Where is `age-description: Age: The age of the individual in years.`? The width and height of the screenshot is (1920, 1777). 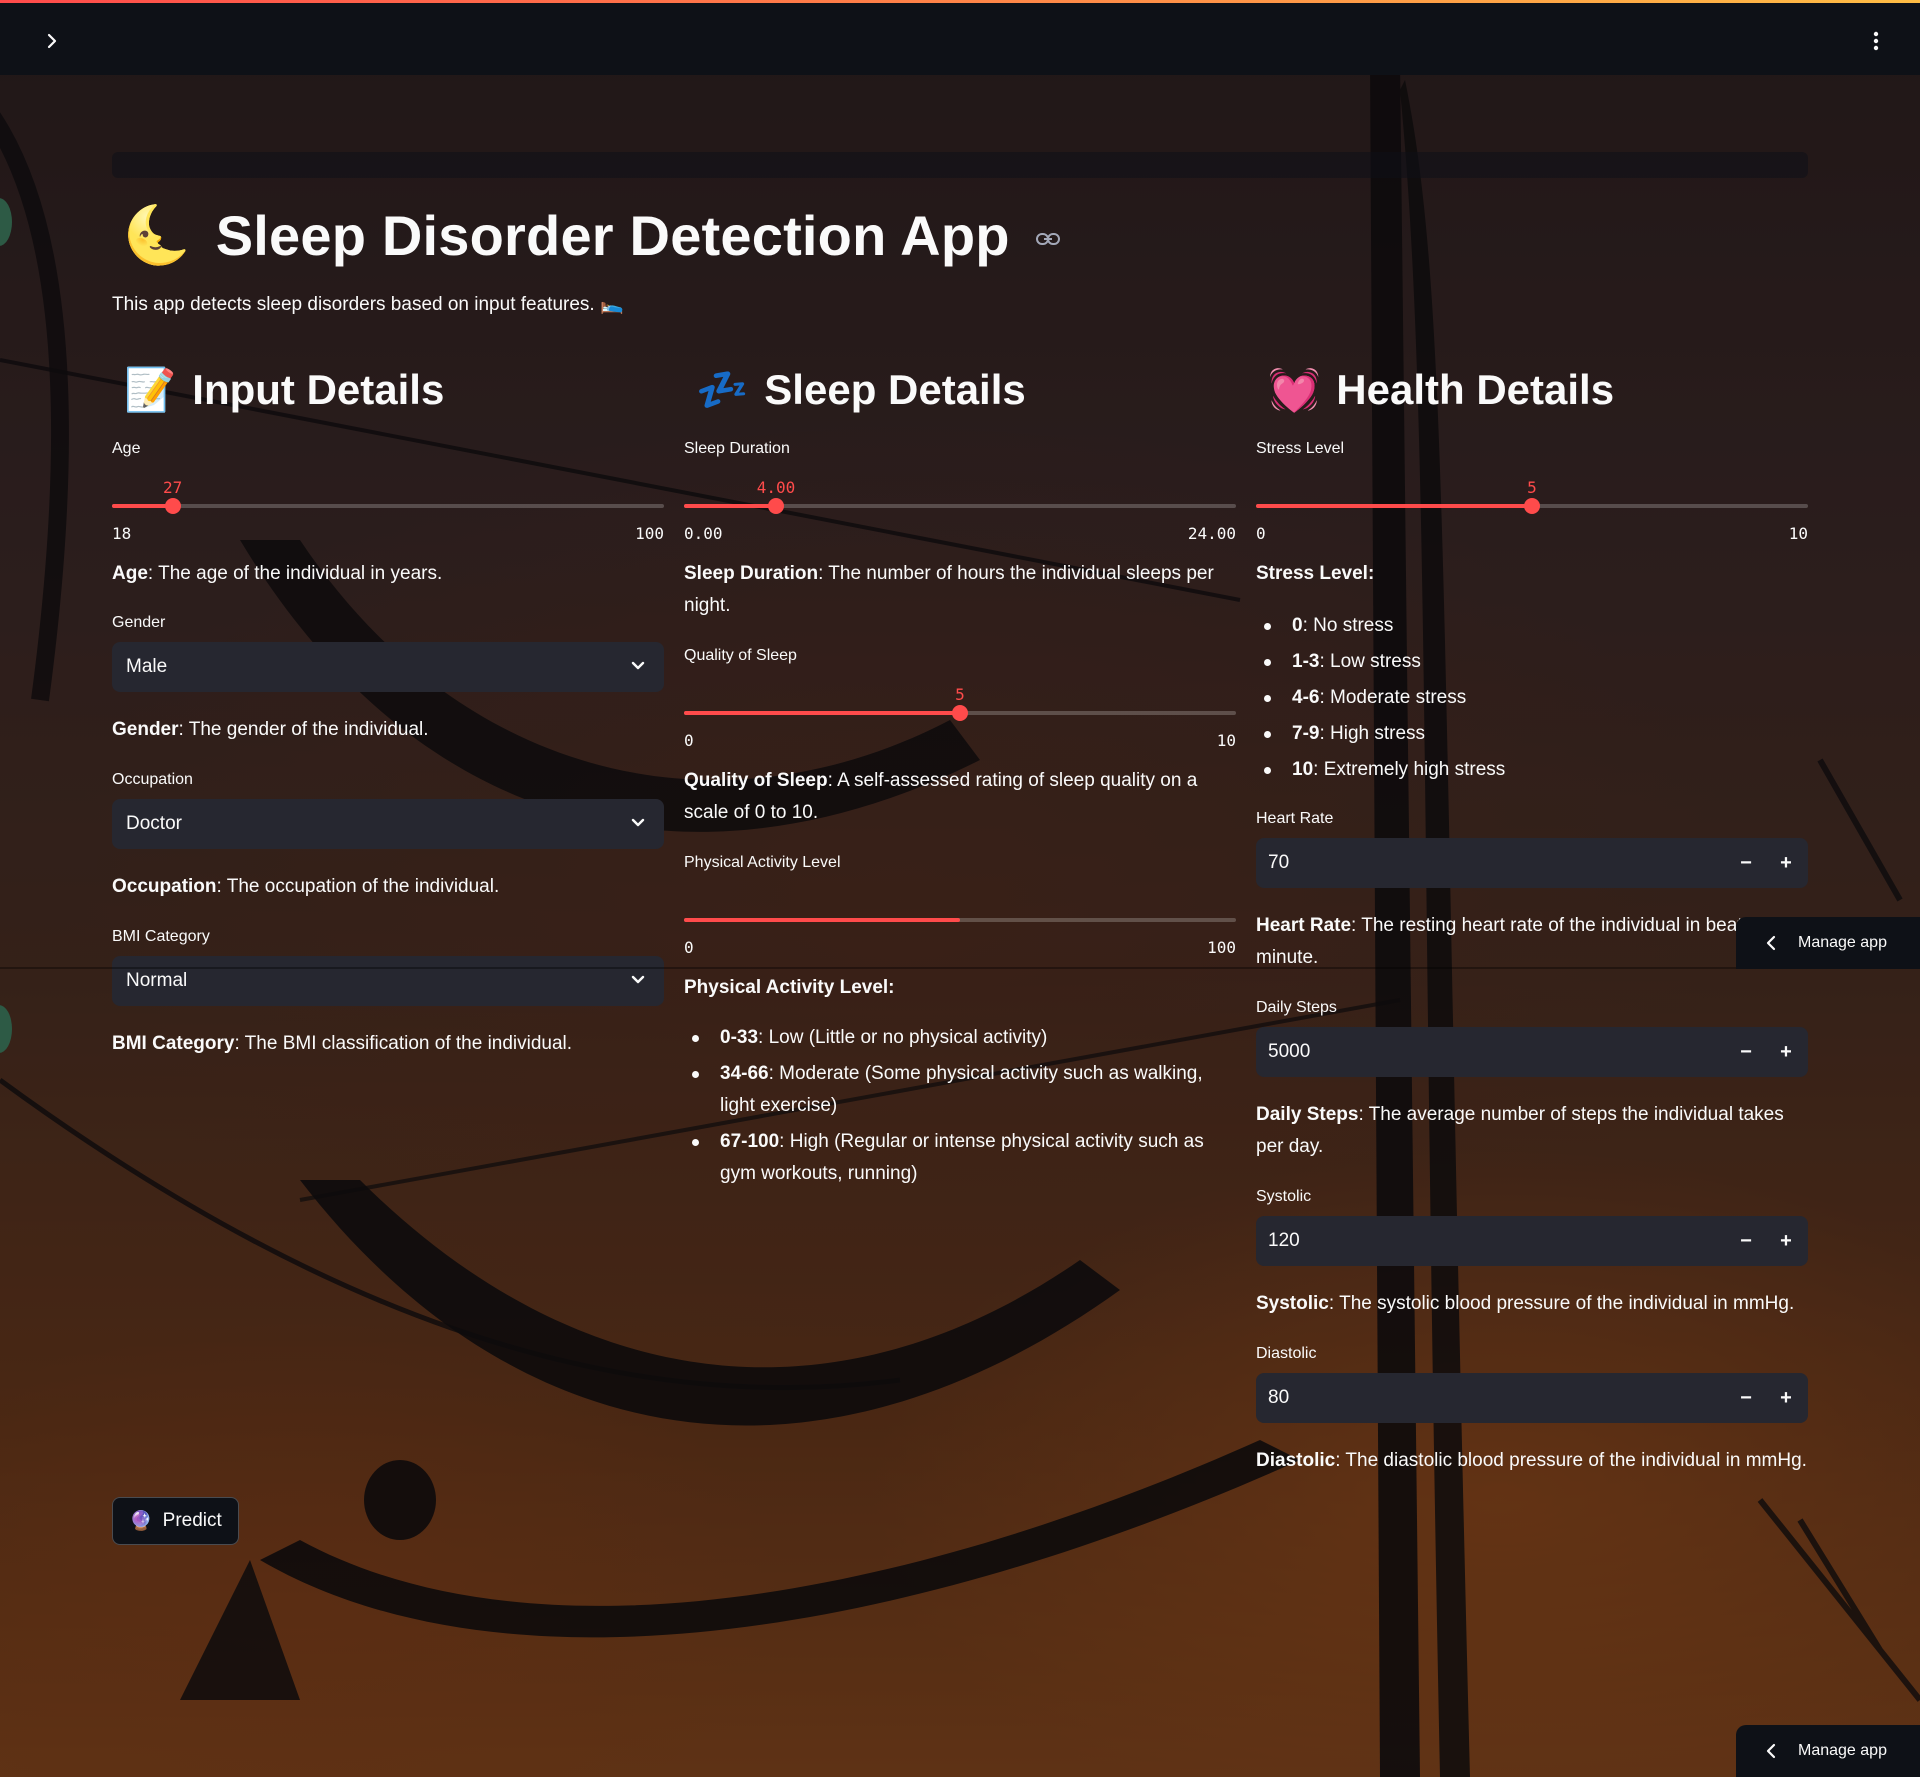
age-description: Age: The age of the individual in years. is located at coordinates (277, 573).